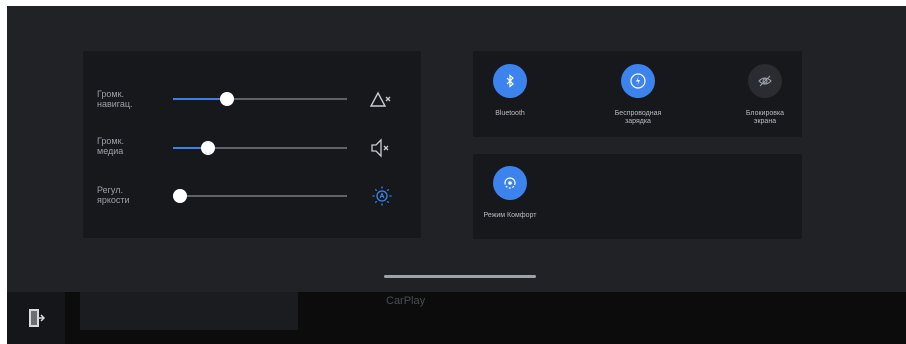 Image resolution: width=906 pixels, height=344 pixels. Describe the element at coordinates (260, 99) in the screenshot. I see `navigation-volume-slider` at that location.